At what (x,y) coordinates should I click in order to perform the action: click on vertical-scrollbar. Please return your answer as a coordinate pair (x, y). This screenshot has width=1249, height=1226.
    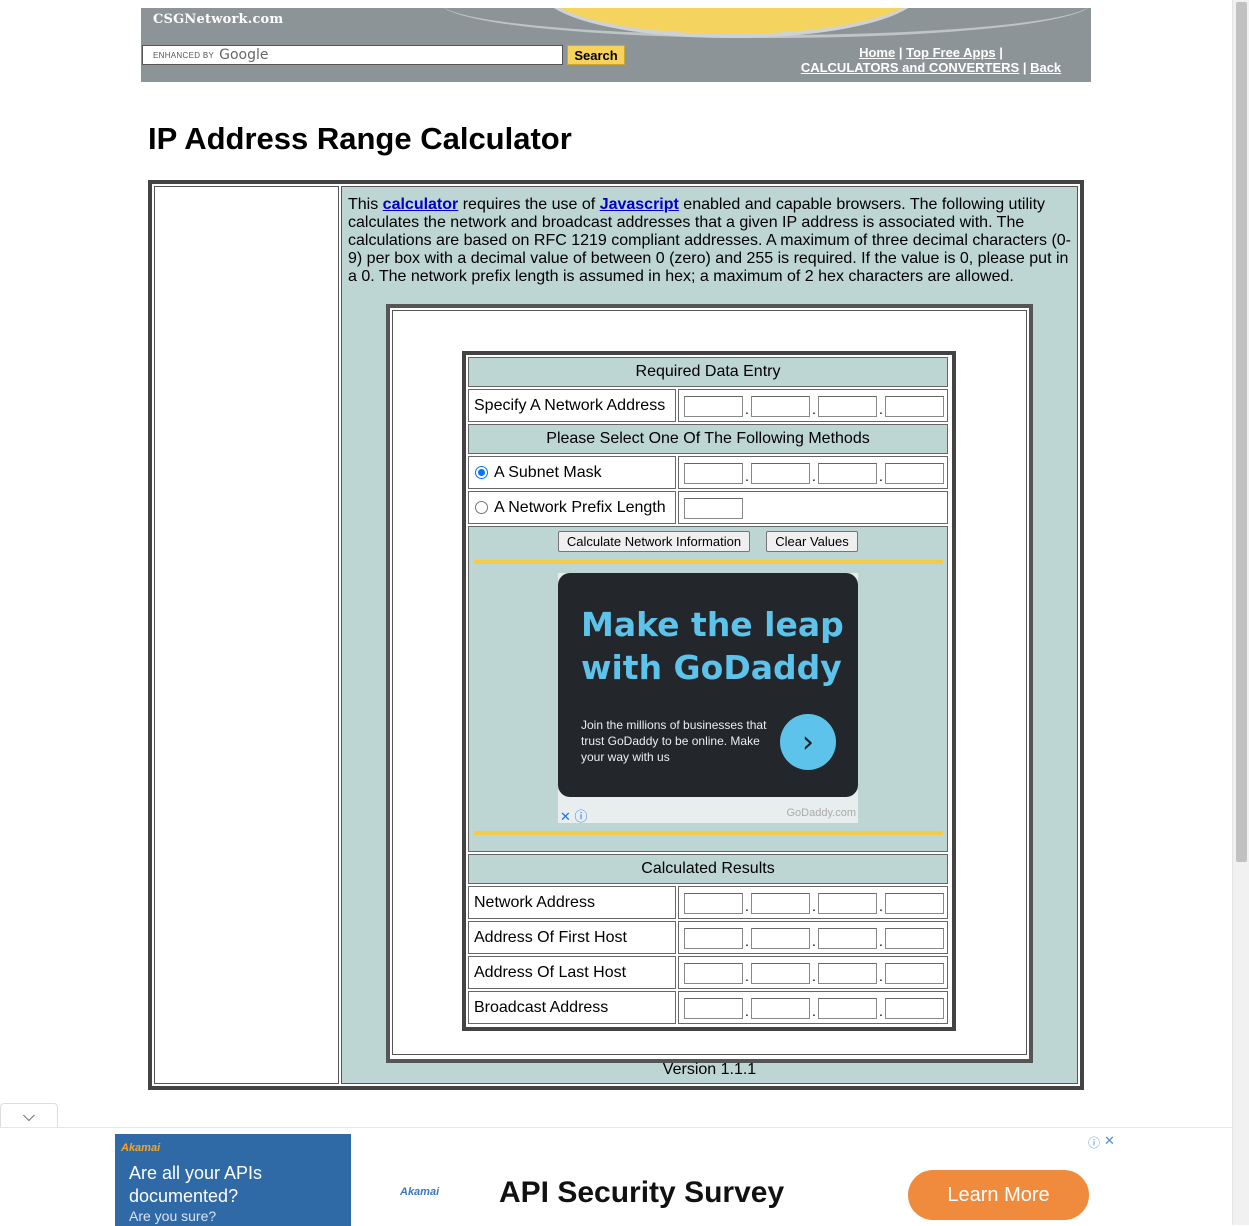
    Looking at the image, I should click on (1240, 612).